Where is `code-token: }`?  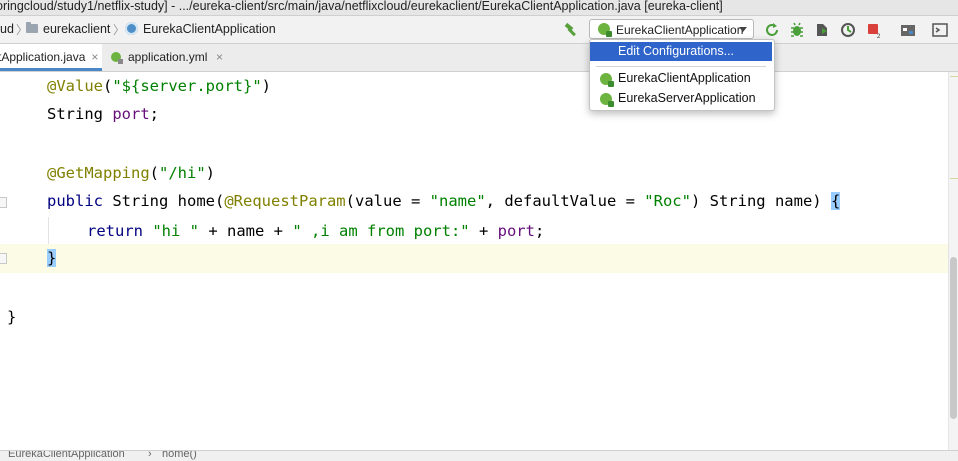
code-token: } is located at coordinates (12, 317).